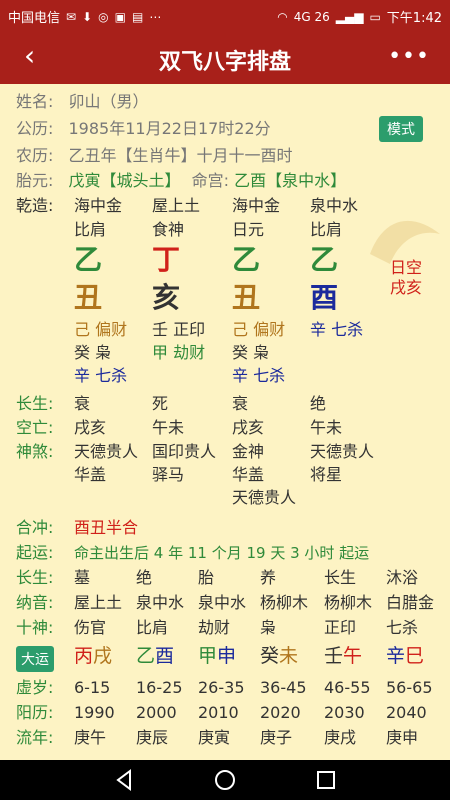  What do you see at coordinates (184, 451) in the screenshot?
I see `shensha-month-1: 国印贵人` at bounding box center [184, 451].